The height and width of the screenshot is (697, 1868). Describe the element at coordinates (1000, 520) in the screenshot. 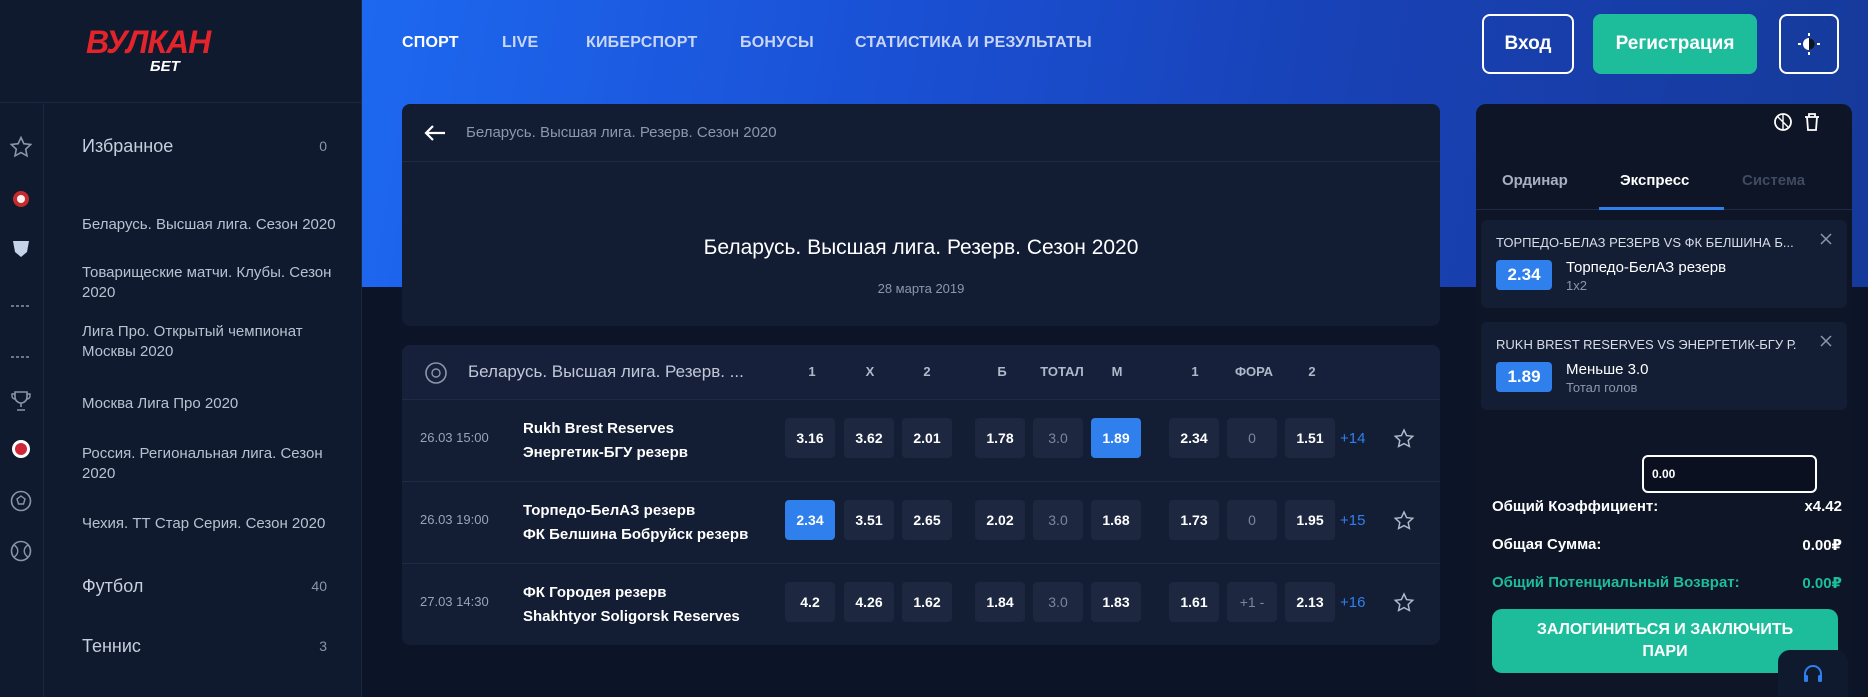

I see `odd-over: 2.02` at that location.